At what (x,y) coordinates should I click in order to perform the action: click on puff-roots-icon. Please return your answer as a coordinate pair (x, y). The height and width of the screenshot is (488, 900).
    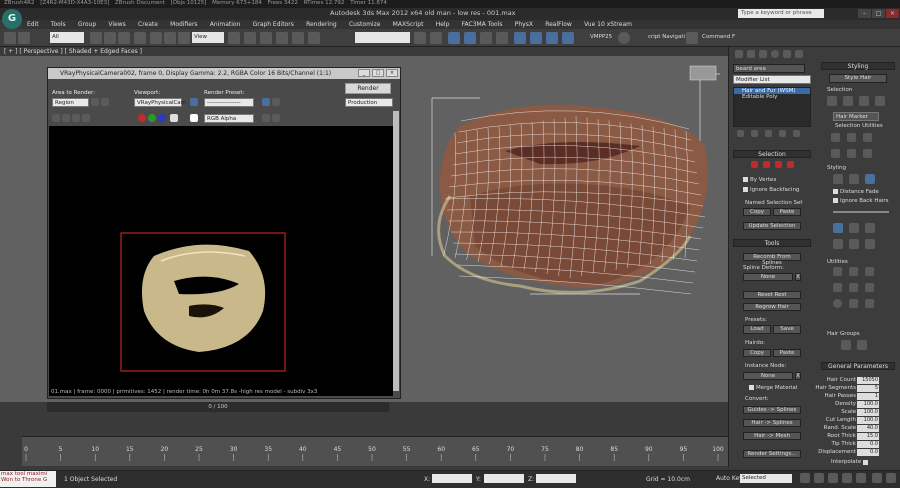
    Looking at the image, I should click on (870, 228).